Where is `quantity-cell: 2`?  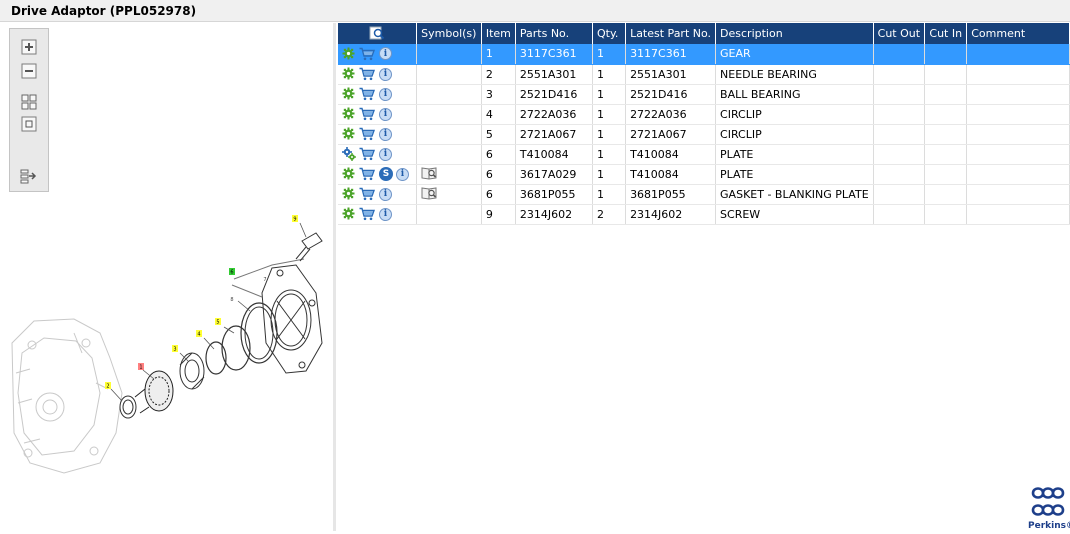
quantity-cell: 2 is located at coordinates (609, 214).